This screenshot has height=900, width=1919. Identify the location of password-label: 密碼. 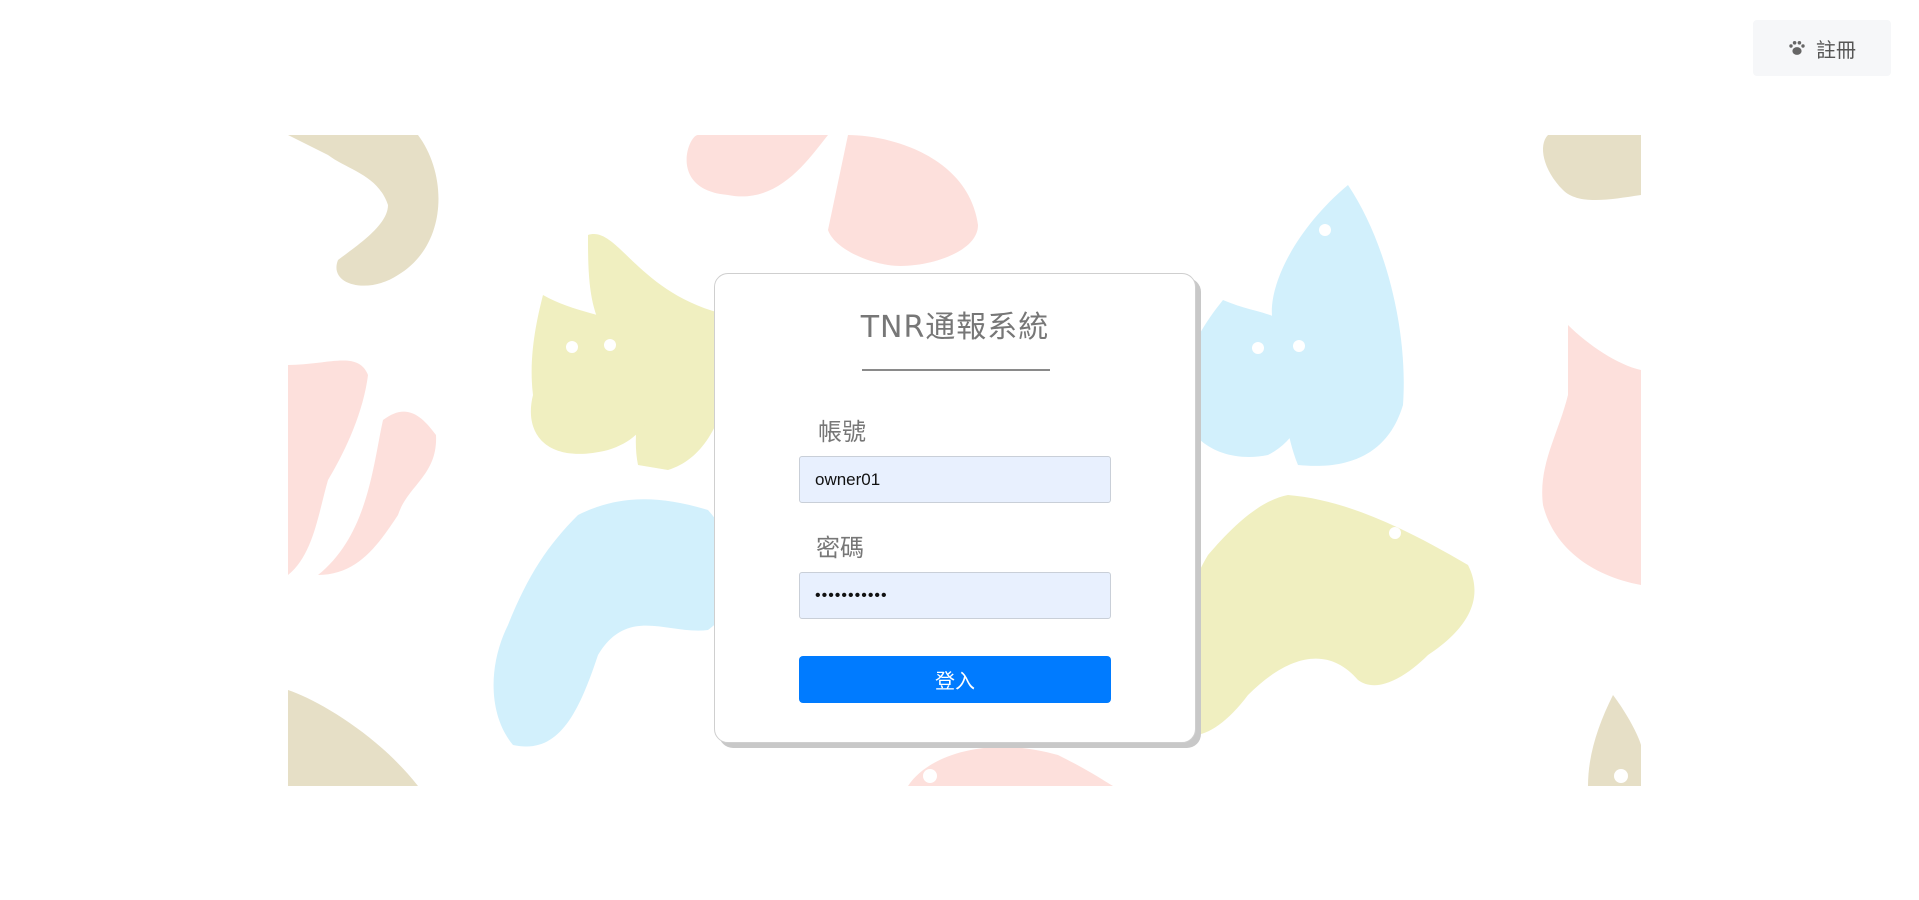
(840, 548).